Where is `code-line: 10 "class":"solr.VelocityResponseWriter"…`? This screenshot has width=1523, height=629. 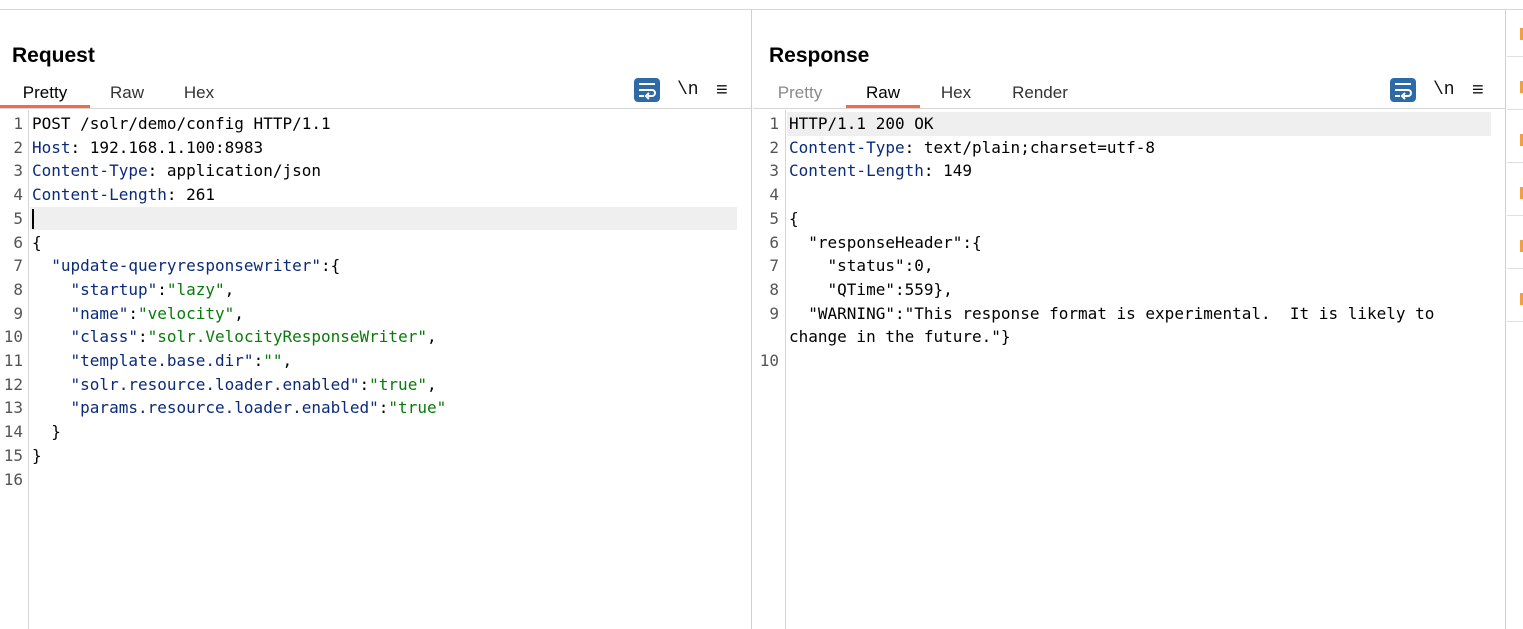
code-line: 10 "class":"solr.VelocityResponseWriter"… is located at coordinates (375, 337).